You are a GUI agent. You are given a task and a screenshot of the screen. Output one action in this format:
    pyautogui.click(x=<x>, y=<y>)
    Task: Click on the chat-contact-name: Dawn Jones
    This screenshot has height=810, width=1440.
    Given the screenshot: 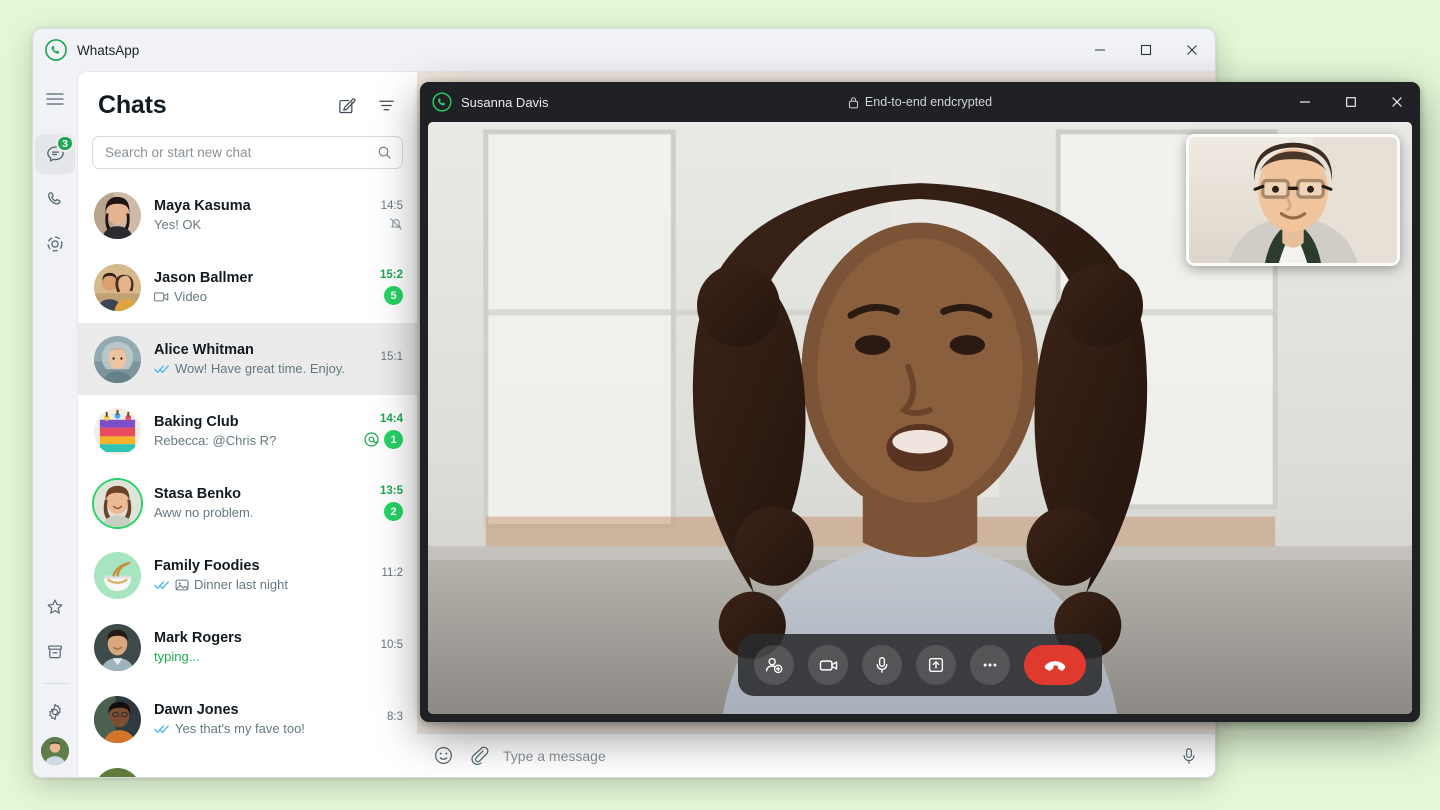 What is the action you would take?
    pyautogui.click(x=196, y=710)
    